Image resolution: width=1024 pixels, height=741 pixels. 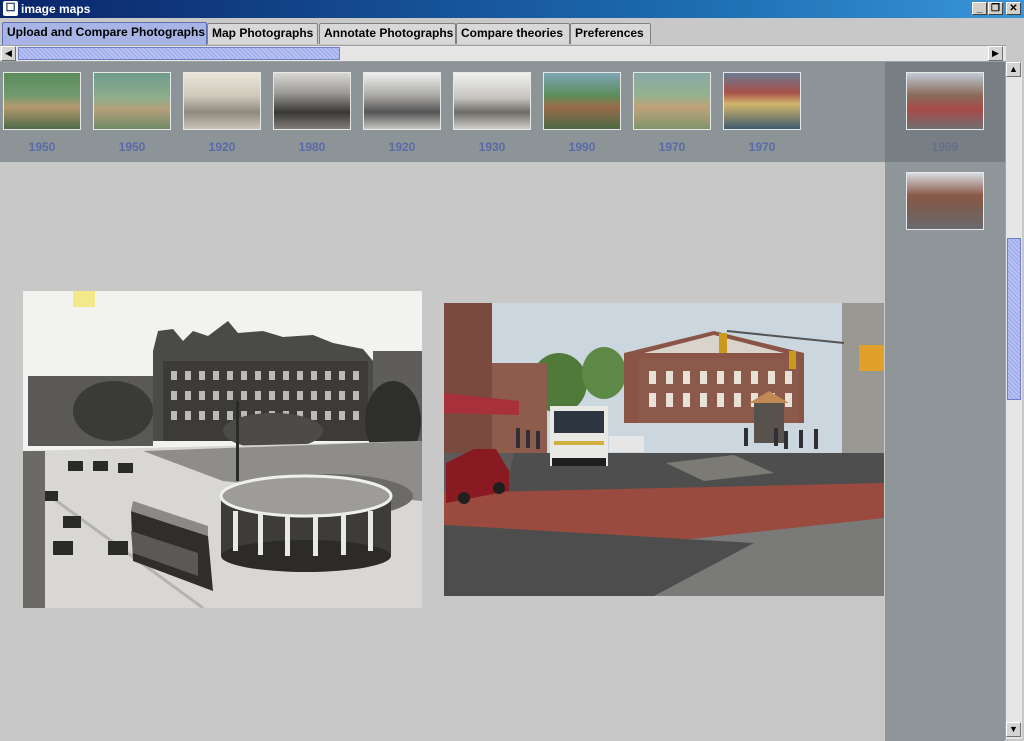 I want to click on side-panel: 1999, so click(x=945, y=401).